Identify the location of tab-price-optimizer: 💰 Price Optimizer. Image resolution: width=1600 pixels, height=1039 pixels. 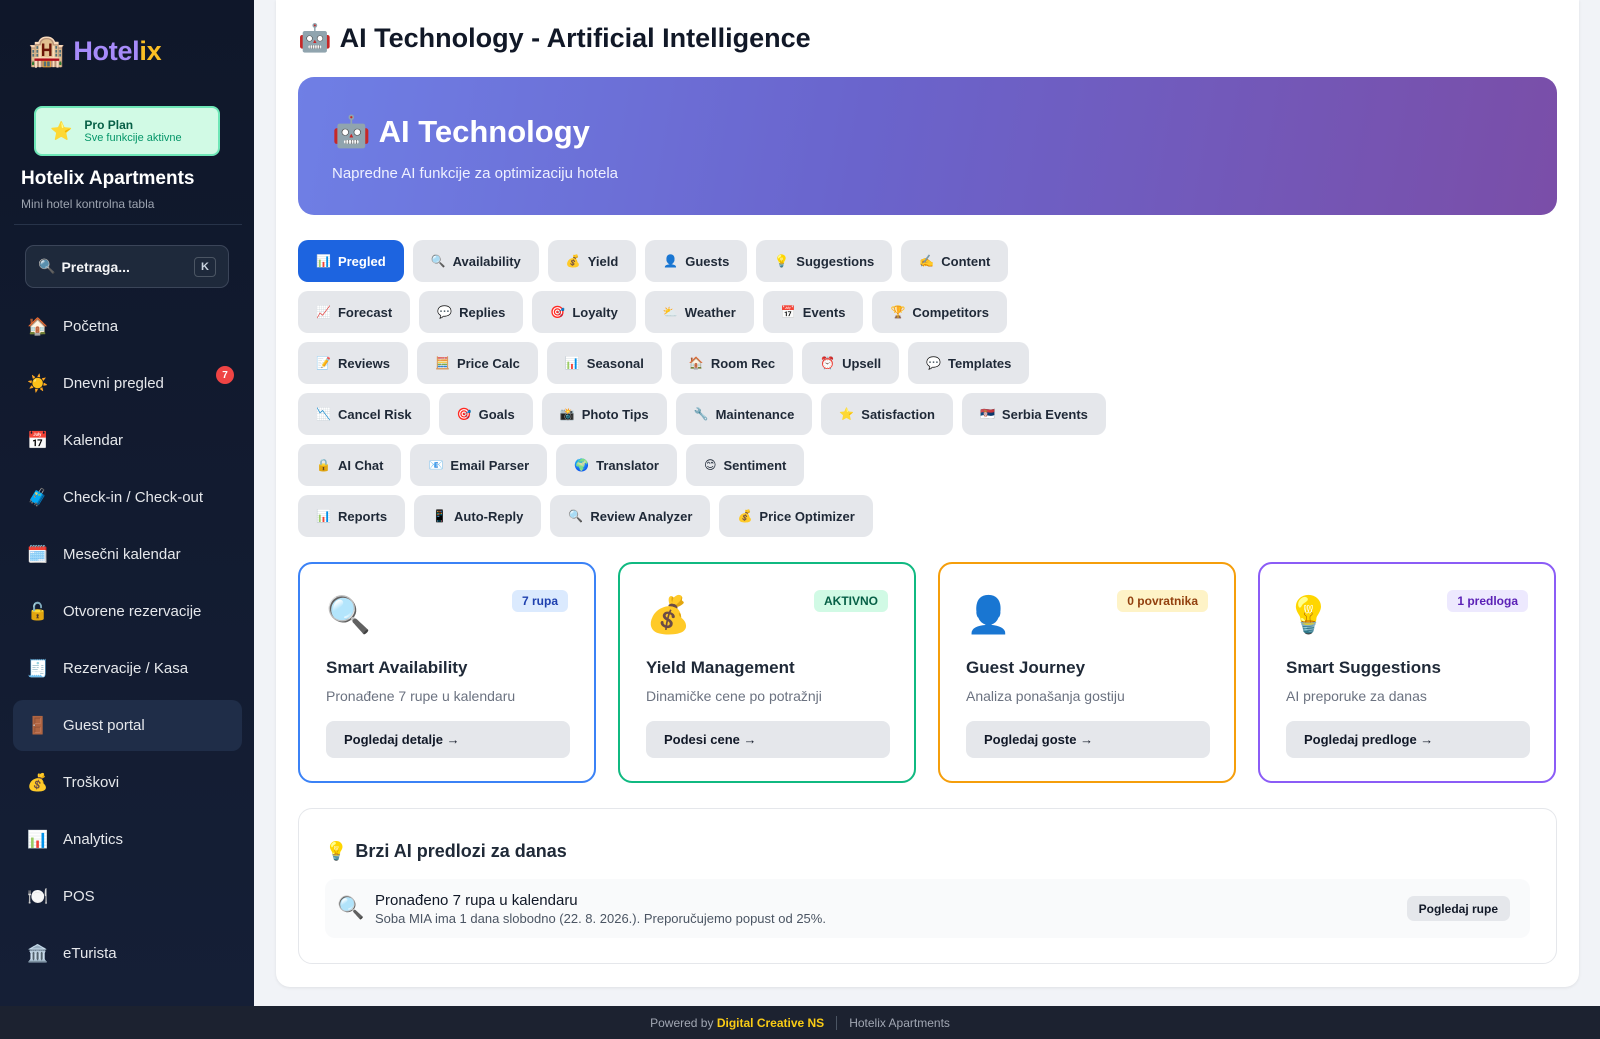
(796, 516).